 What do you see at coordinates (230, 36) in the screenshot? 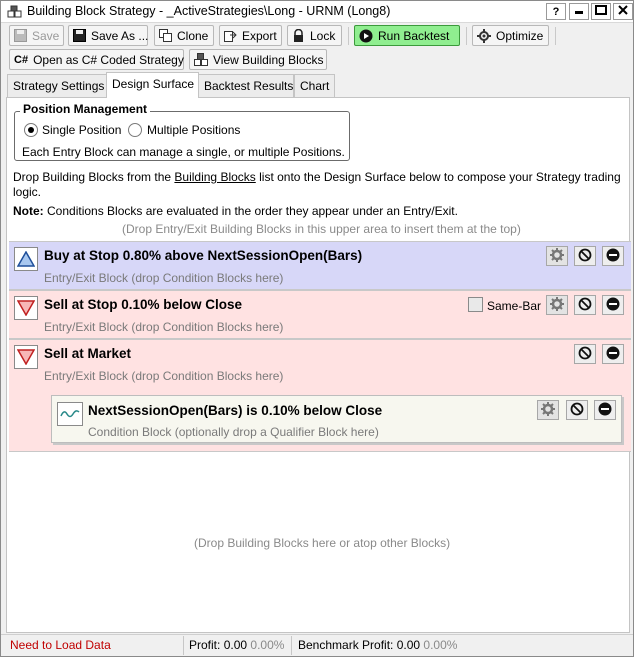
I see `export-icon` at bounding box center [230, 36].